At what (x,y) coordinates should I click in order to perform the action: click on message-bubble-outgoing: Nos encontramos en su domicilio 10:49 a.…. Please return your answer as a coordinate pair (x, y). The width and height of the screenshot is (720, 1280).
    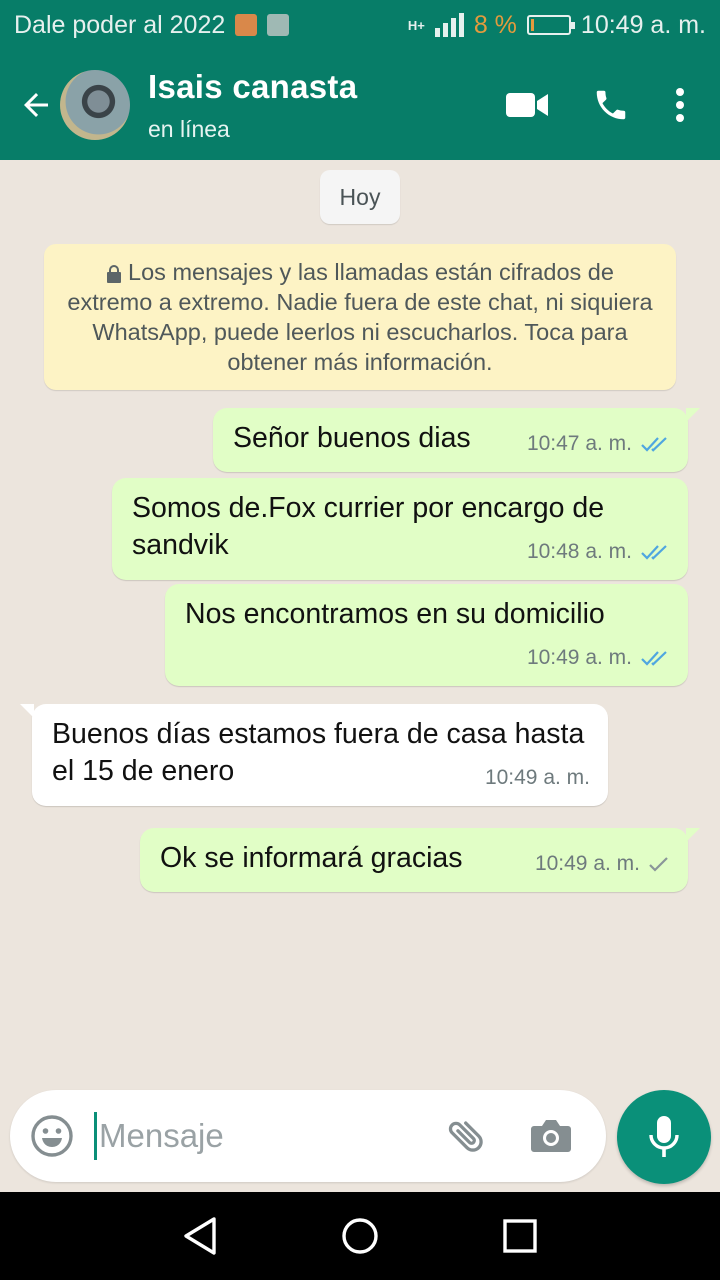
    Looking at the image, I should click on (426, 635).